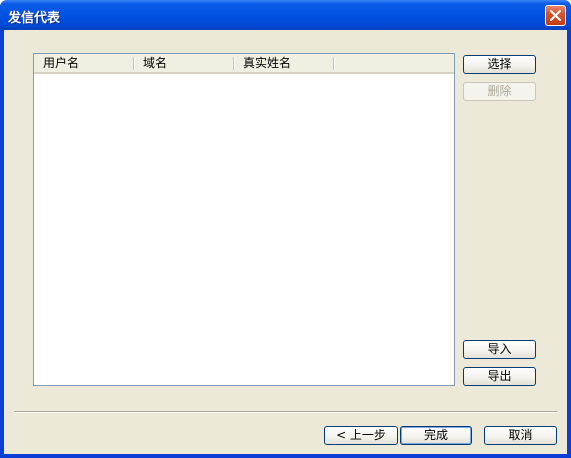 This screenshot has height=458, width=571. What do you see at coordinates (34, 18) in the screenshot?
I see `window-title: 发信代表` at bounding box center [34, 18].